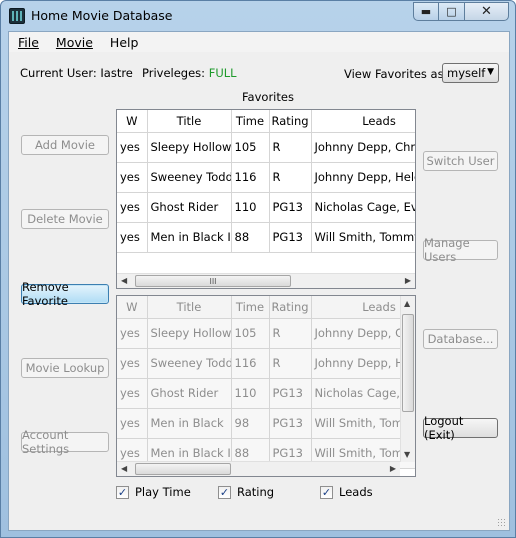 The height and width of the screenshot is (538, 516). I want to click on title-bar: Home Movie Database ▬ □ ✕, so click(258, 16).